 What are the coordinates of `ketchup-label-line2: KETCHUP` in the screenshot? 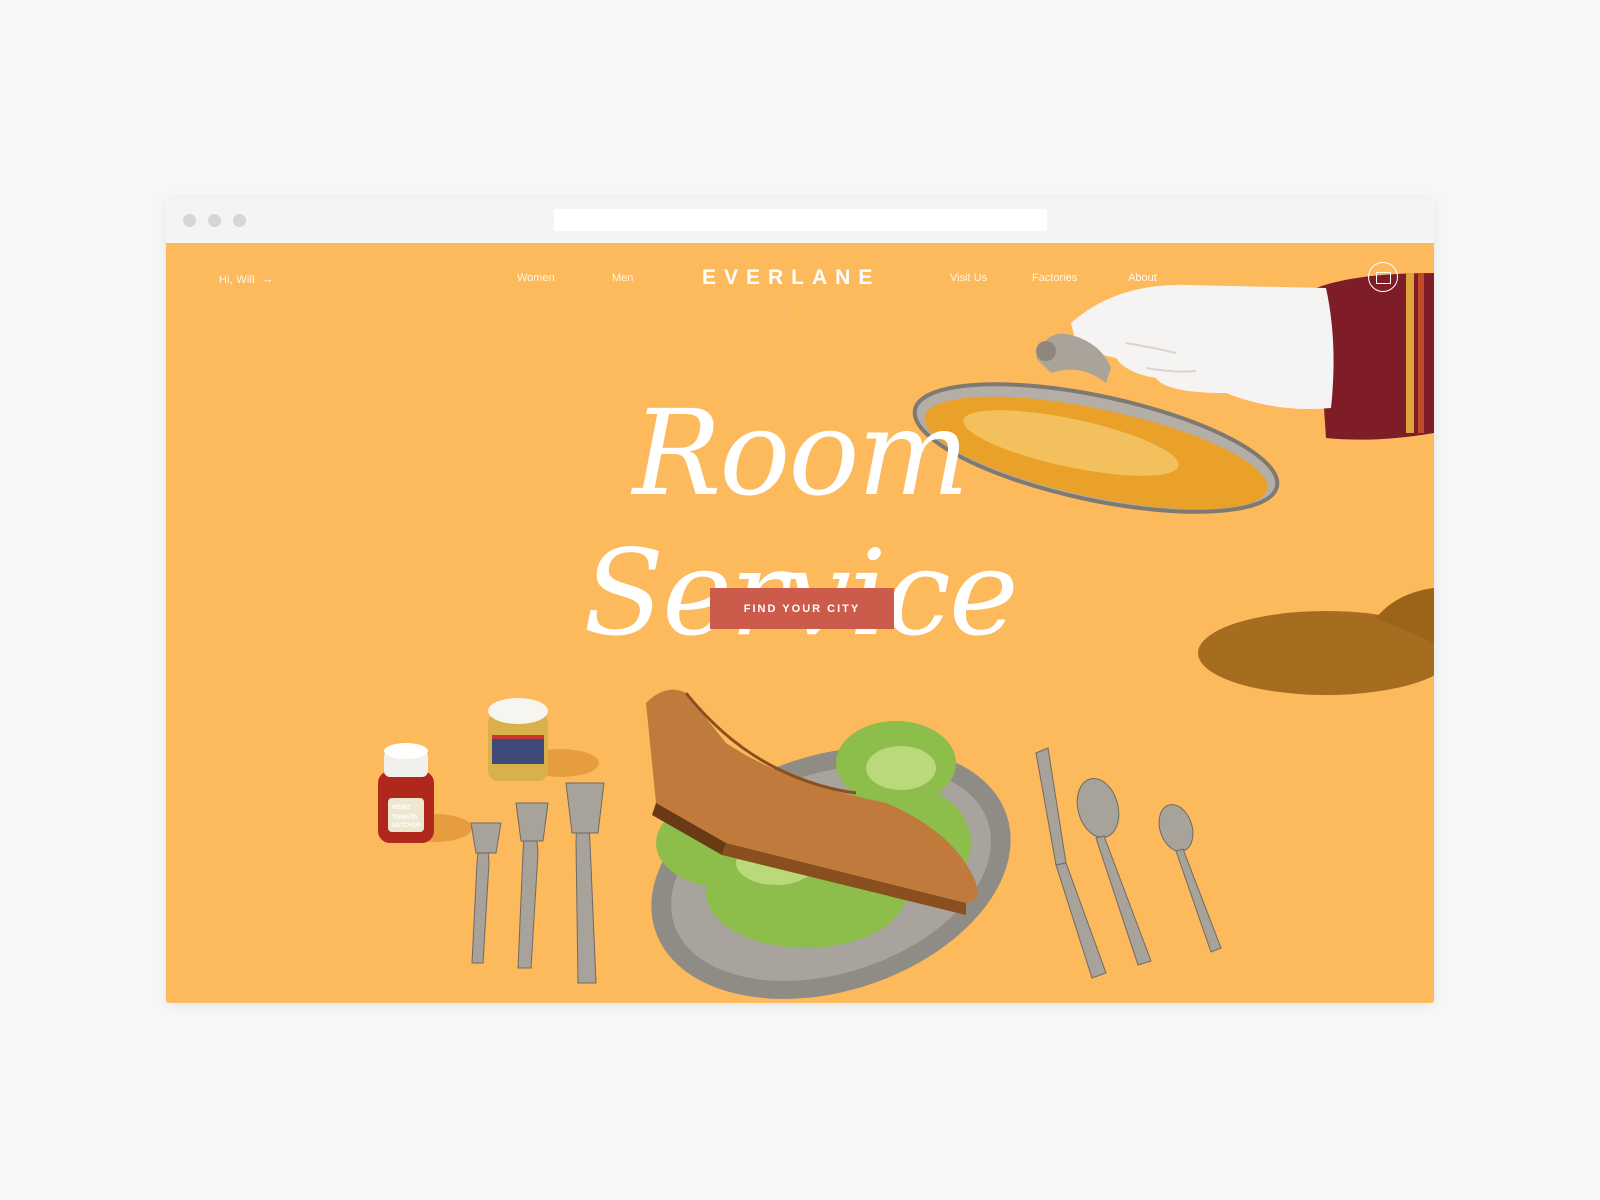 It's located at (406, 826).